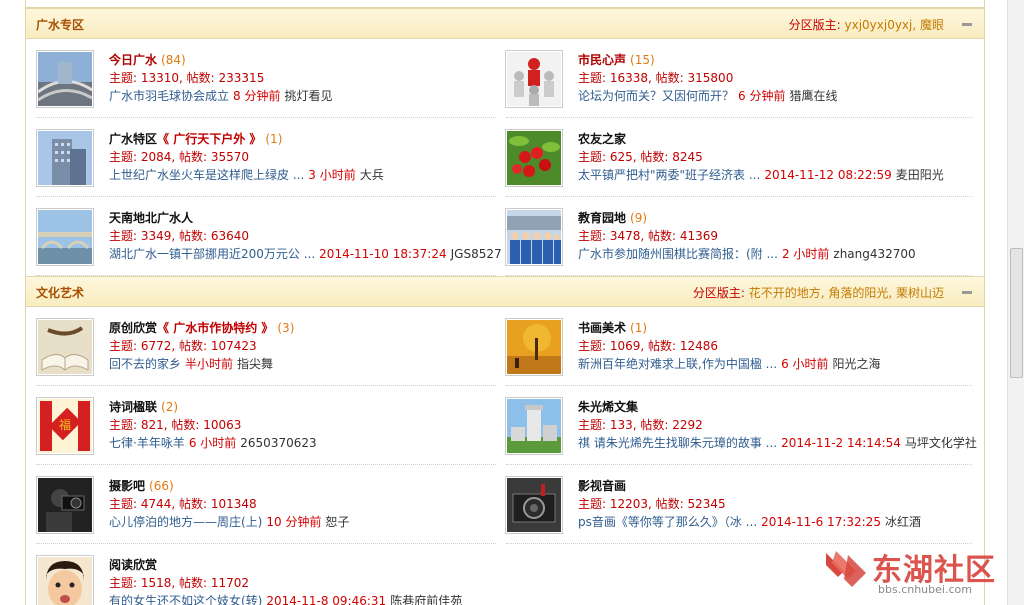  I want to click on forum-name-link: 摄影吧, so click(127, 486).